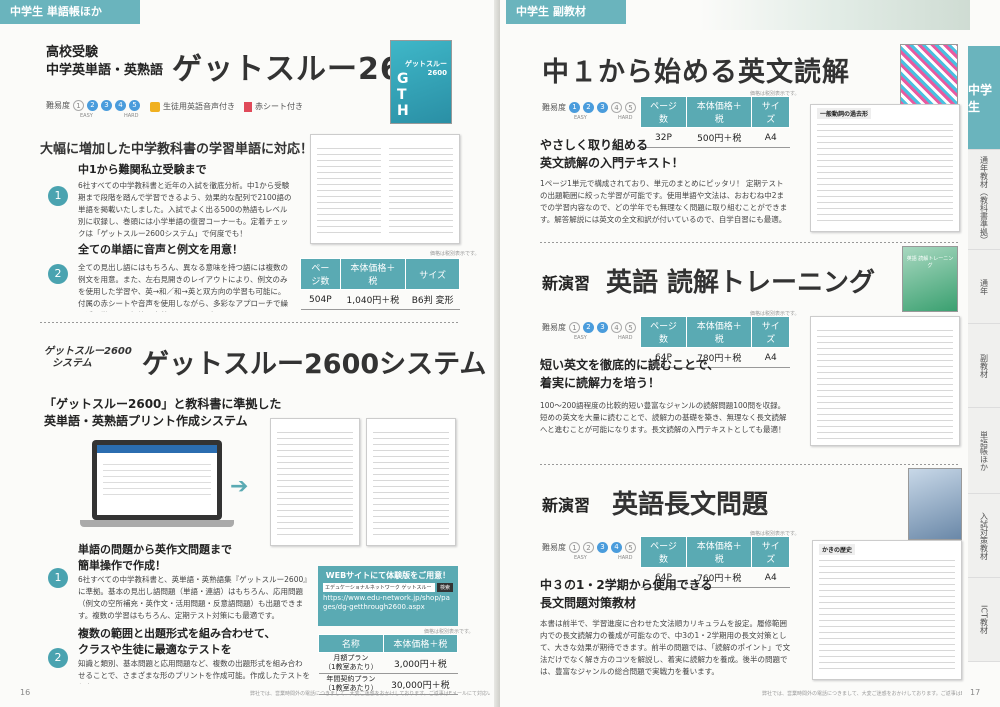 This screenshot has width=1000, height=707. What do you see at coordinates (379, 587) in the screenshot?
I see `search-box: エデュケーショナルネットワーク ゲットスルー` at bounding box center [379, 587].